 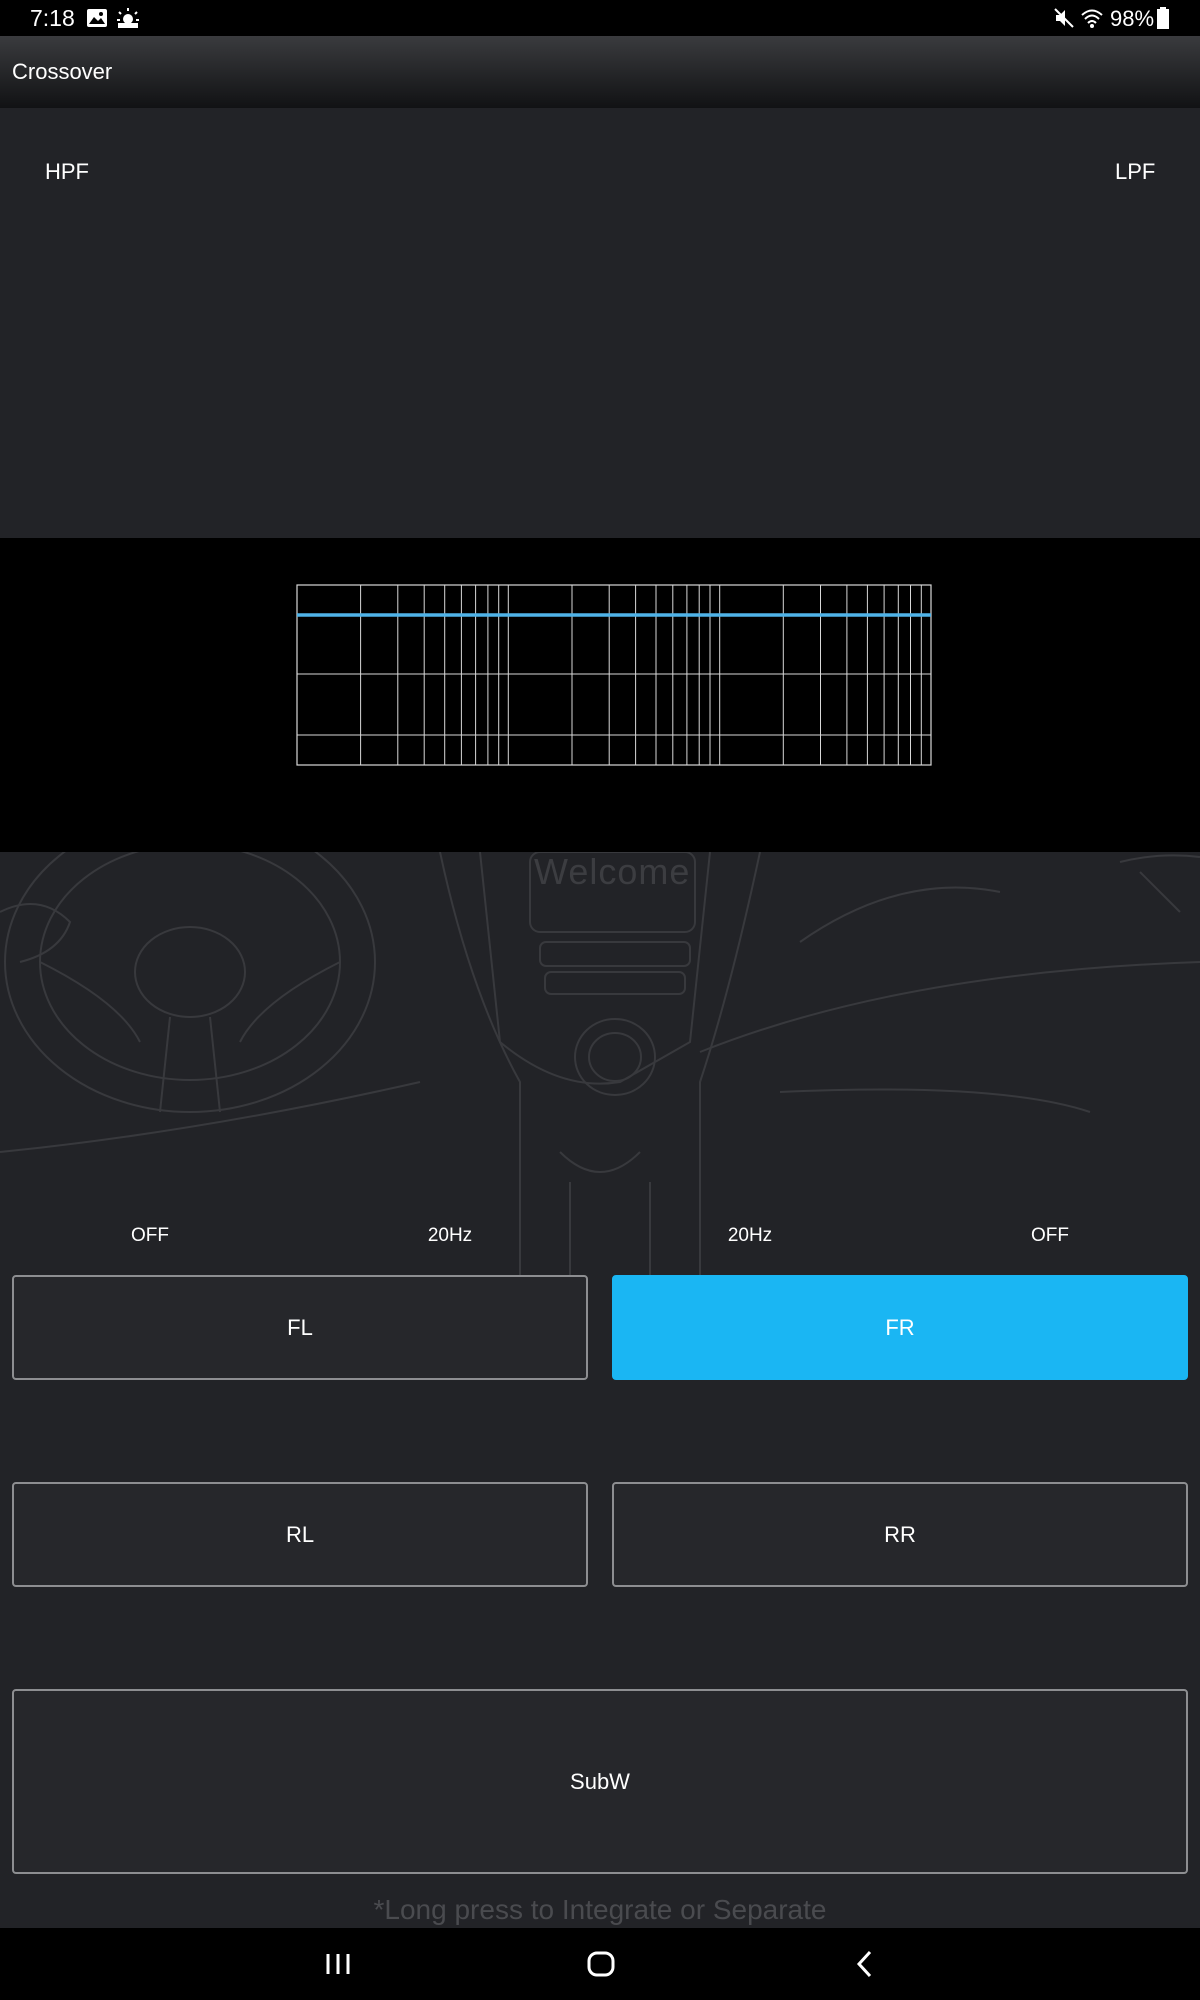 I want to click on page-title: Crossover, so click(x=62, y=71).